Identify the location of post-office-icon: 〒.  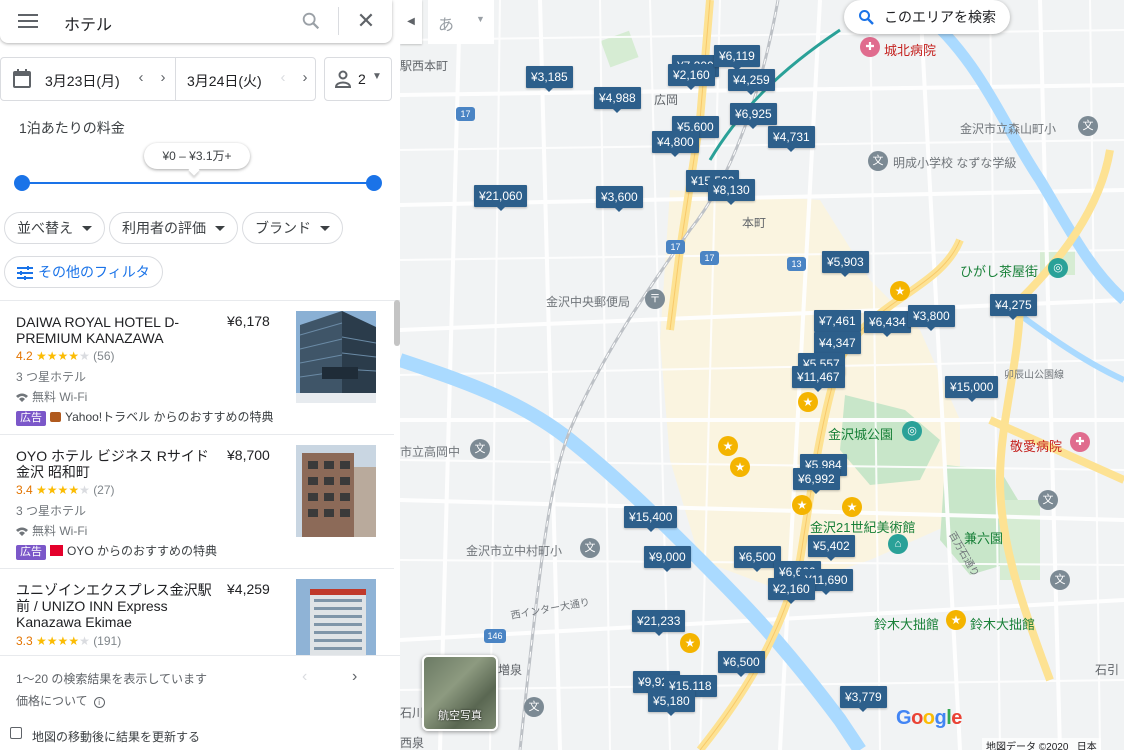
(655, 299).